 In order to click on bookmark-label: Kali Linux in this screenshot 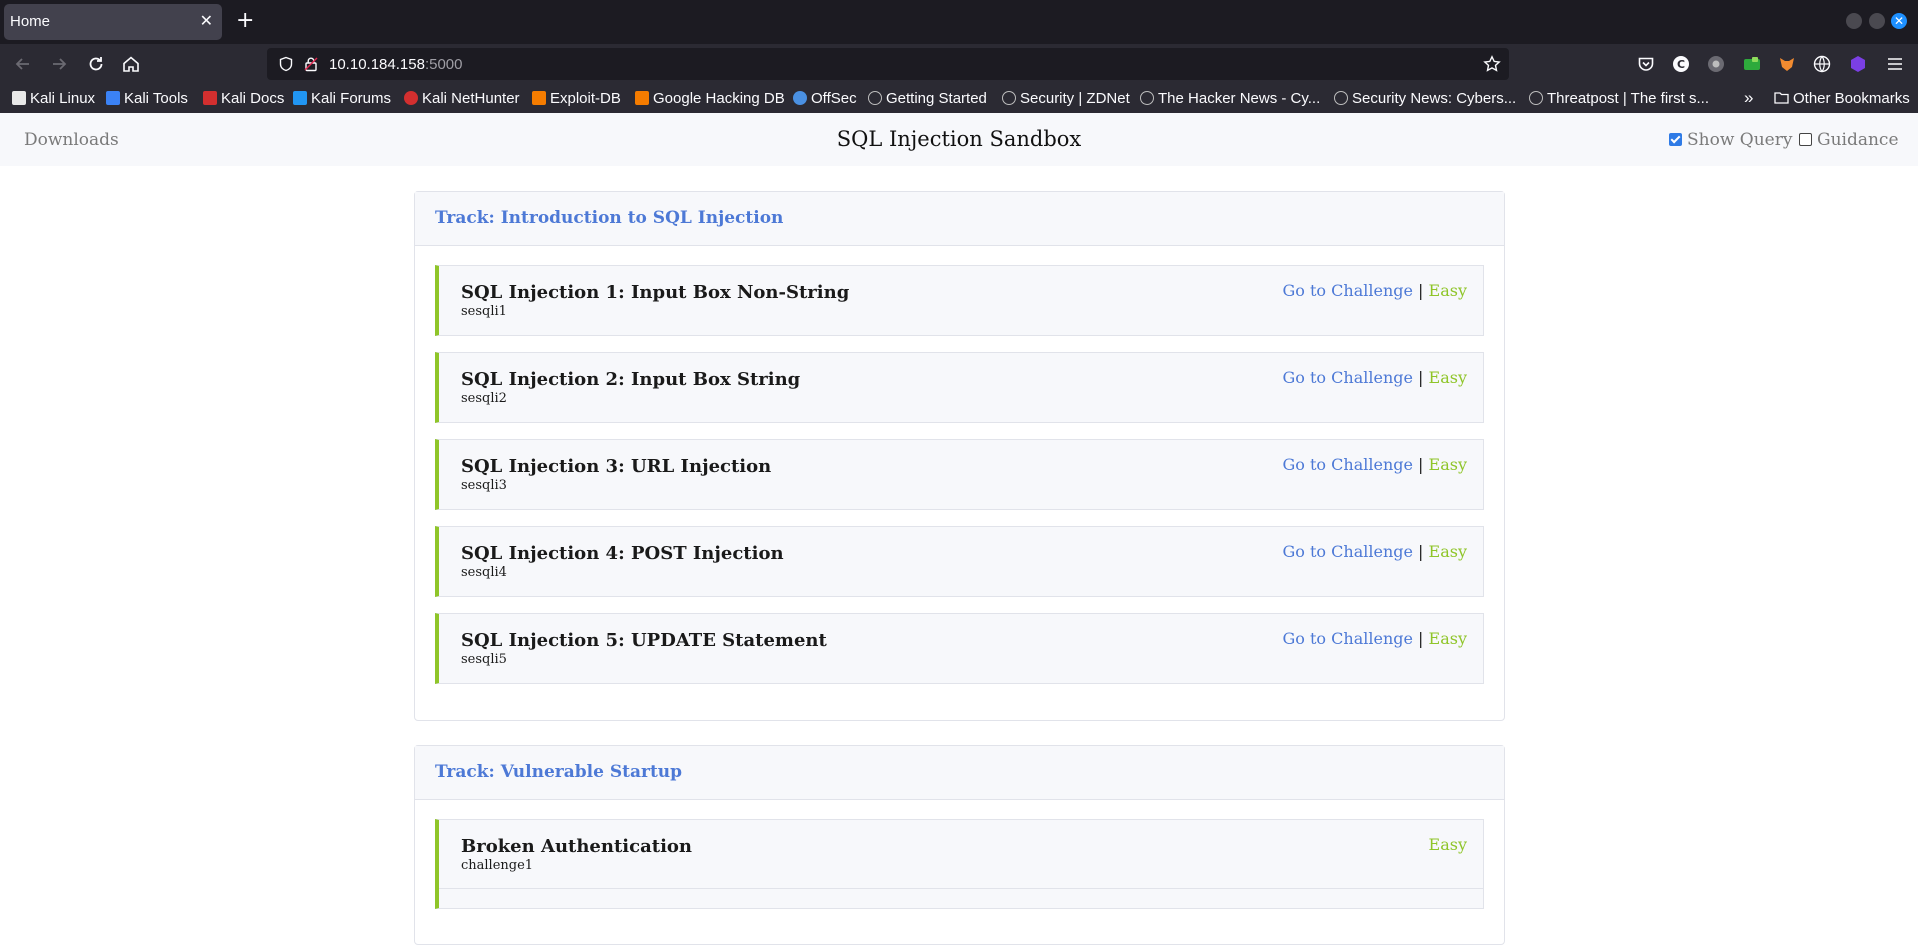, I will do `click(63, 98)`.